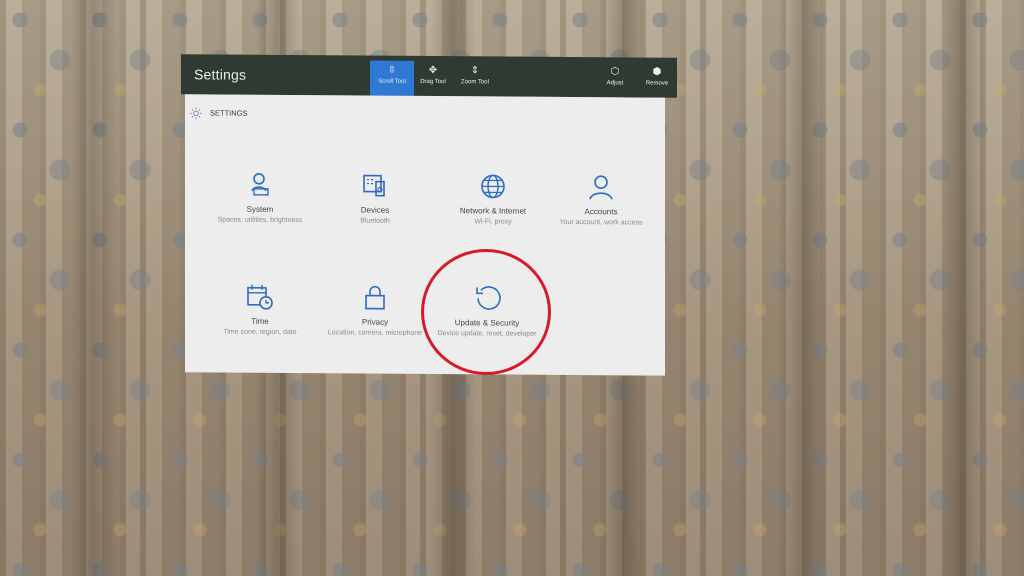 The image size is (1024, 576). Describe the element at coordinates (475, 78) in the screenshot. I see `zoom-tool-button: ⇕ Zoom Tool` at that location.